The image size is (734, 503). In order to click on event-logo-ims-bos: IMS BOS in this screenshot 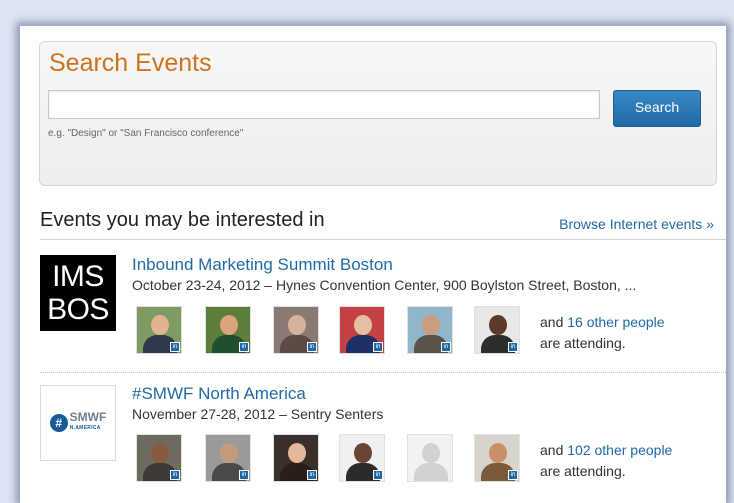, I will do `click(78, 293)`.